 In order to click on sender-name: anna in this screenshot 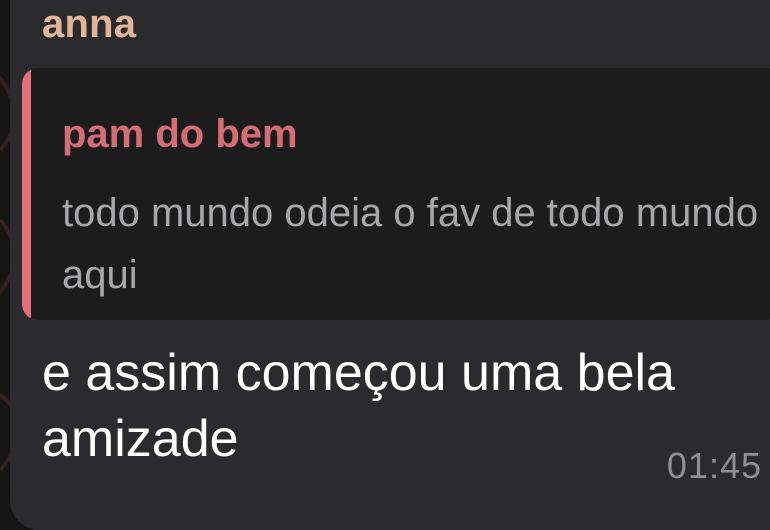, I will do `click(89, 24)`.